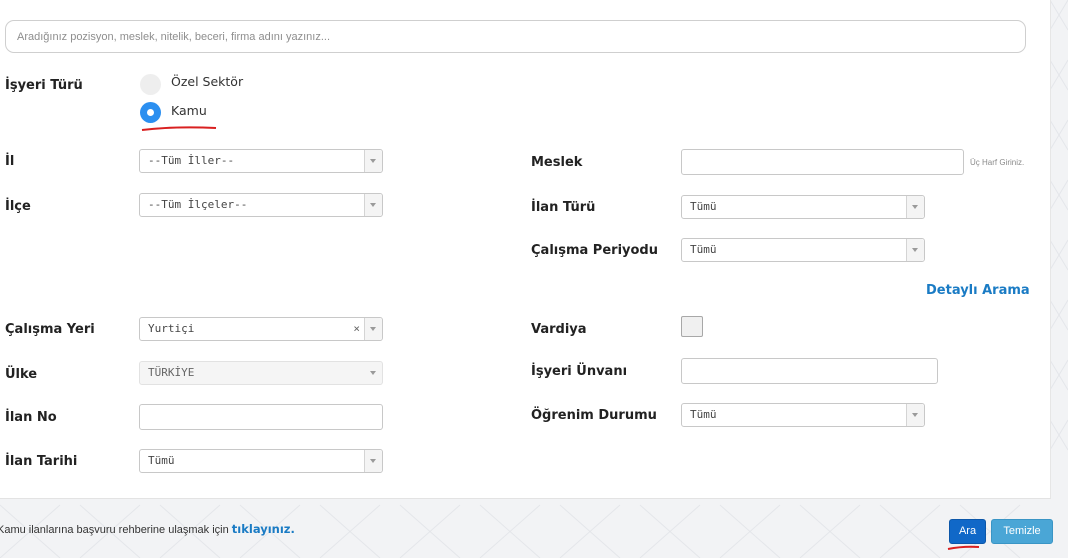  What do you see at coordinates (692, 326) in the screenshot?
I see `vardiya-checkbox` at bounding box center [692, 326].